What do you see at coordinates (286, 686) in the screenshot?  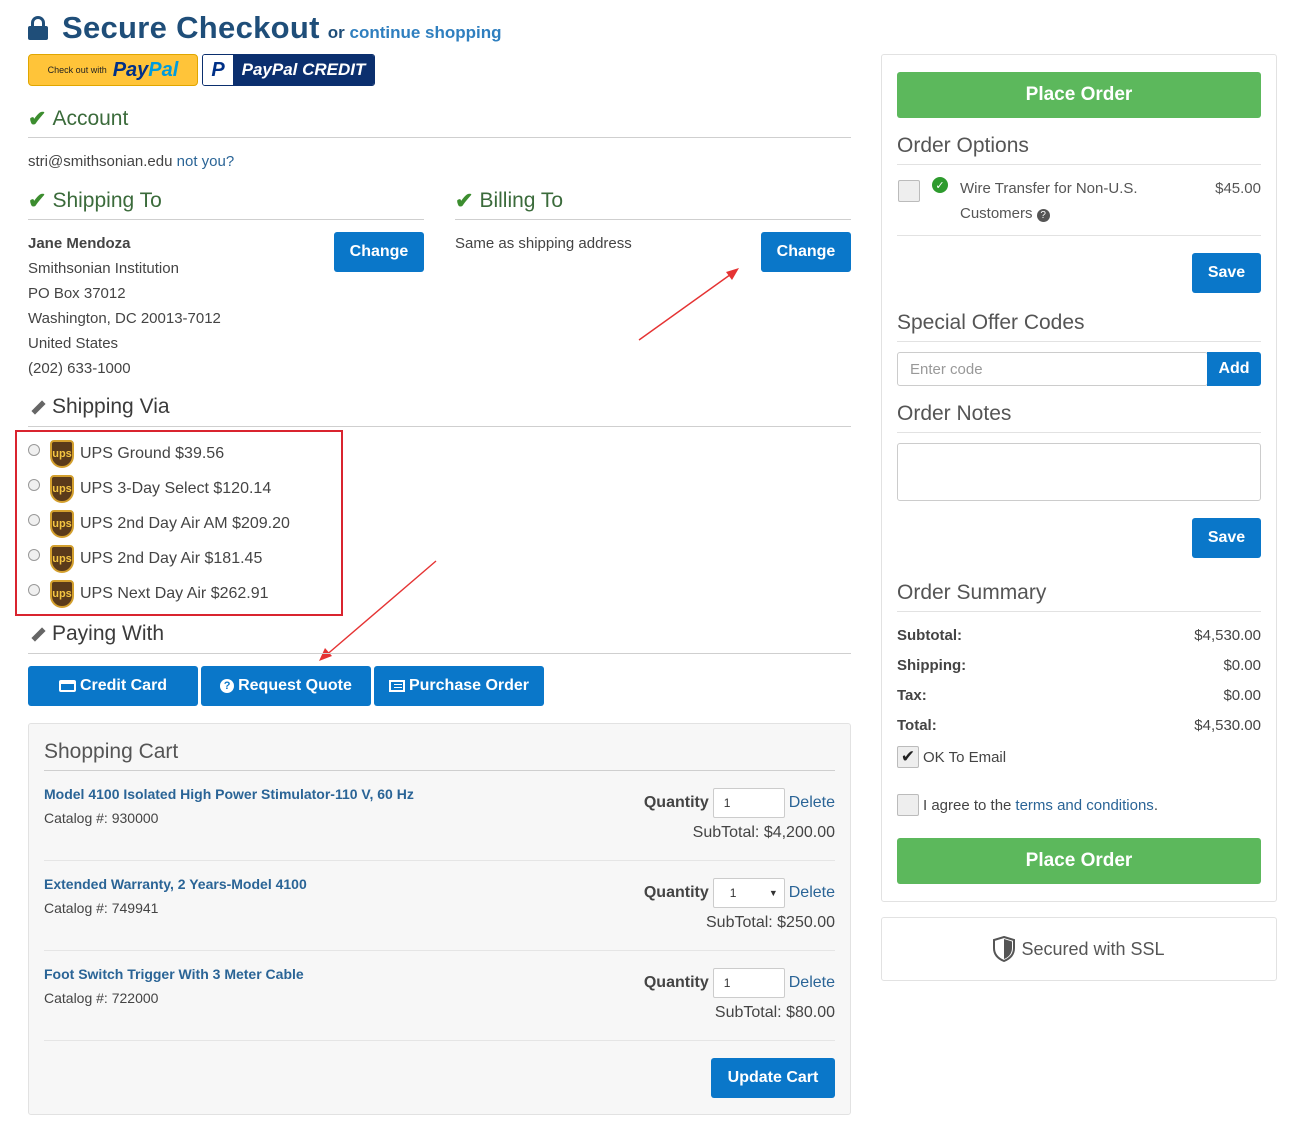 I see `request-quote-button: ? Request Quote` at bounding box center [286, 686].